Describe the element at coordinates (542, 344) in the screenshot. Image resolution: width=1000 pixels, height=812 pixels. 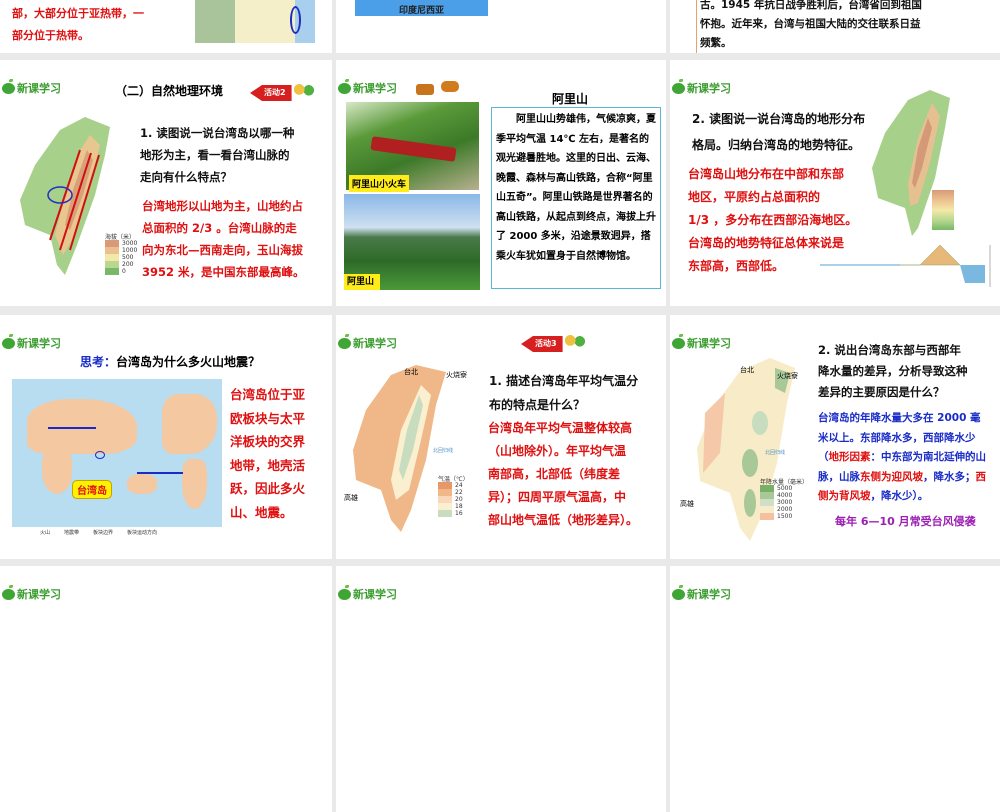
I see `activity-label: 活动3` at that location.